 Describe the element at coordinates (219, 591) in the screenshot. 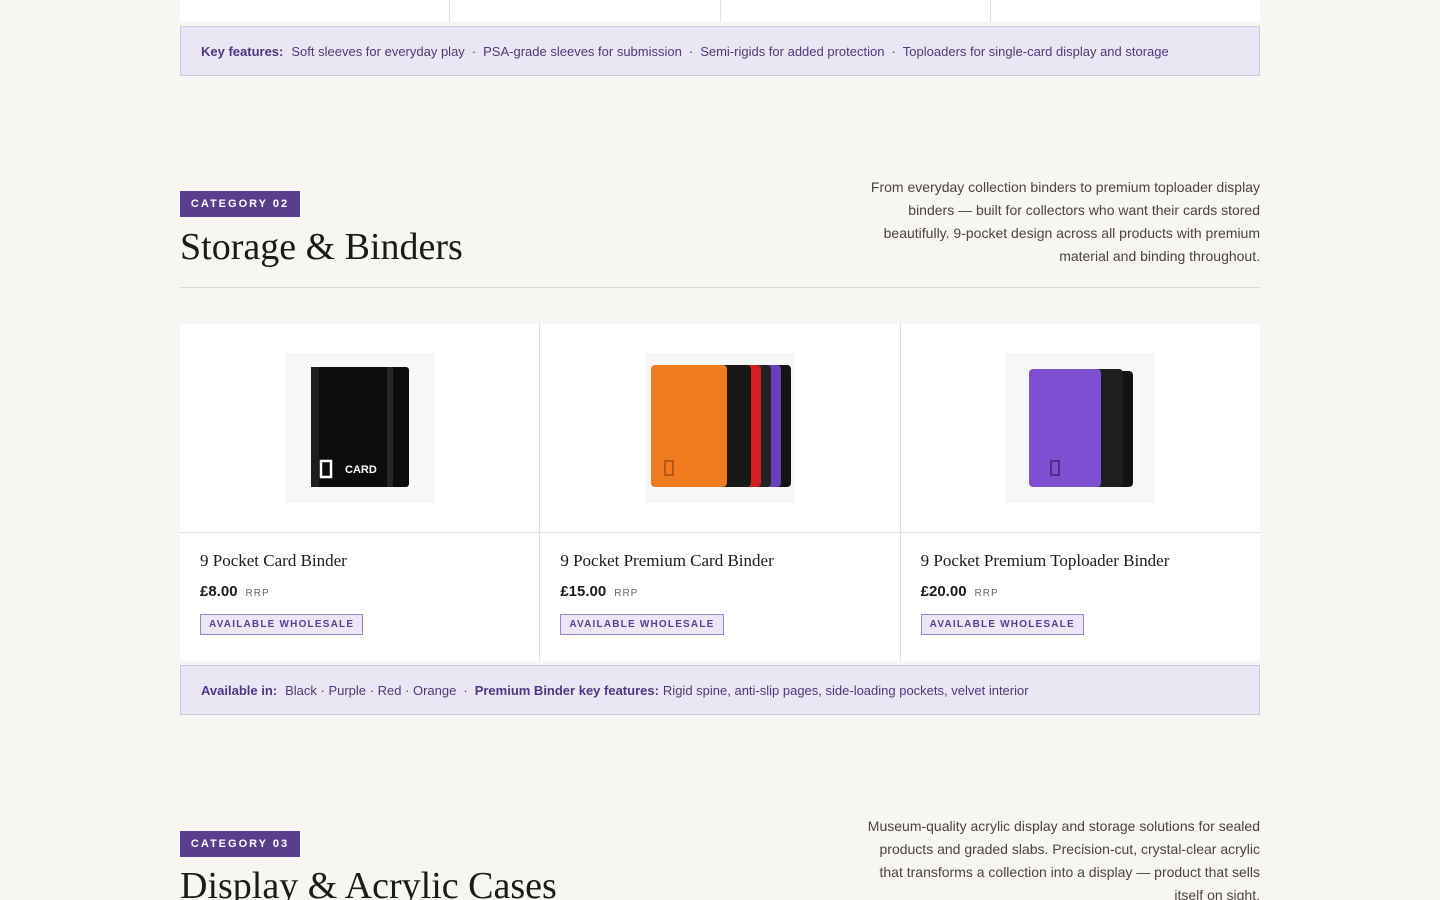

I see `product-price: £8.00` at that location.